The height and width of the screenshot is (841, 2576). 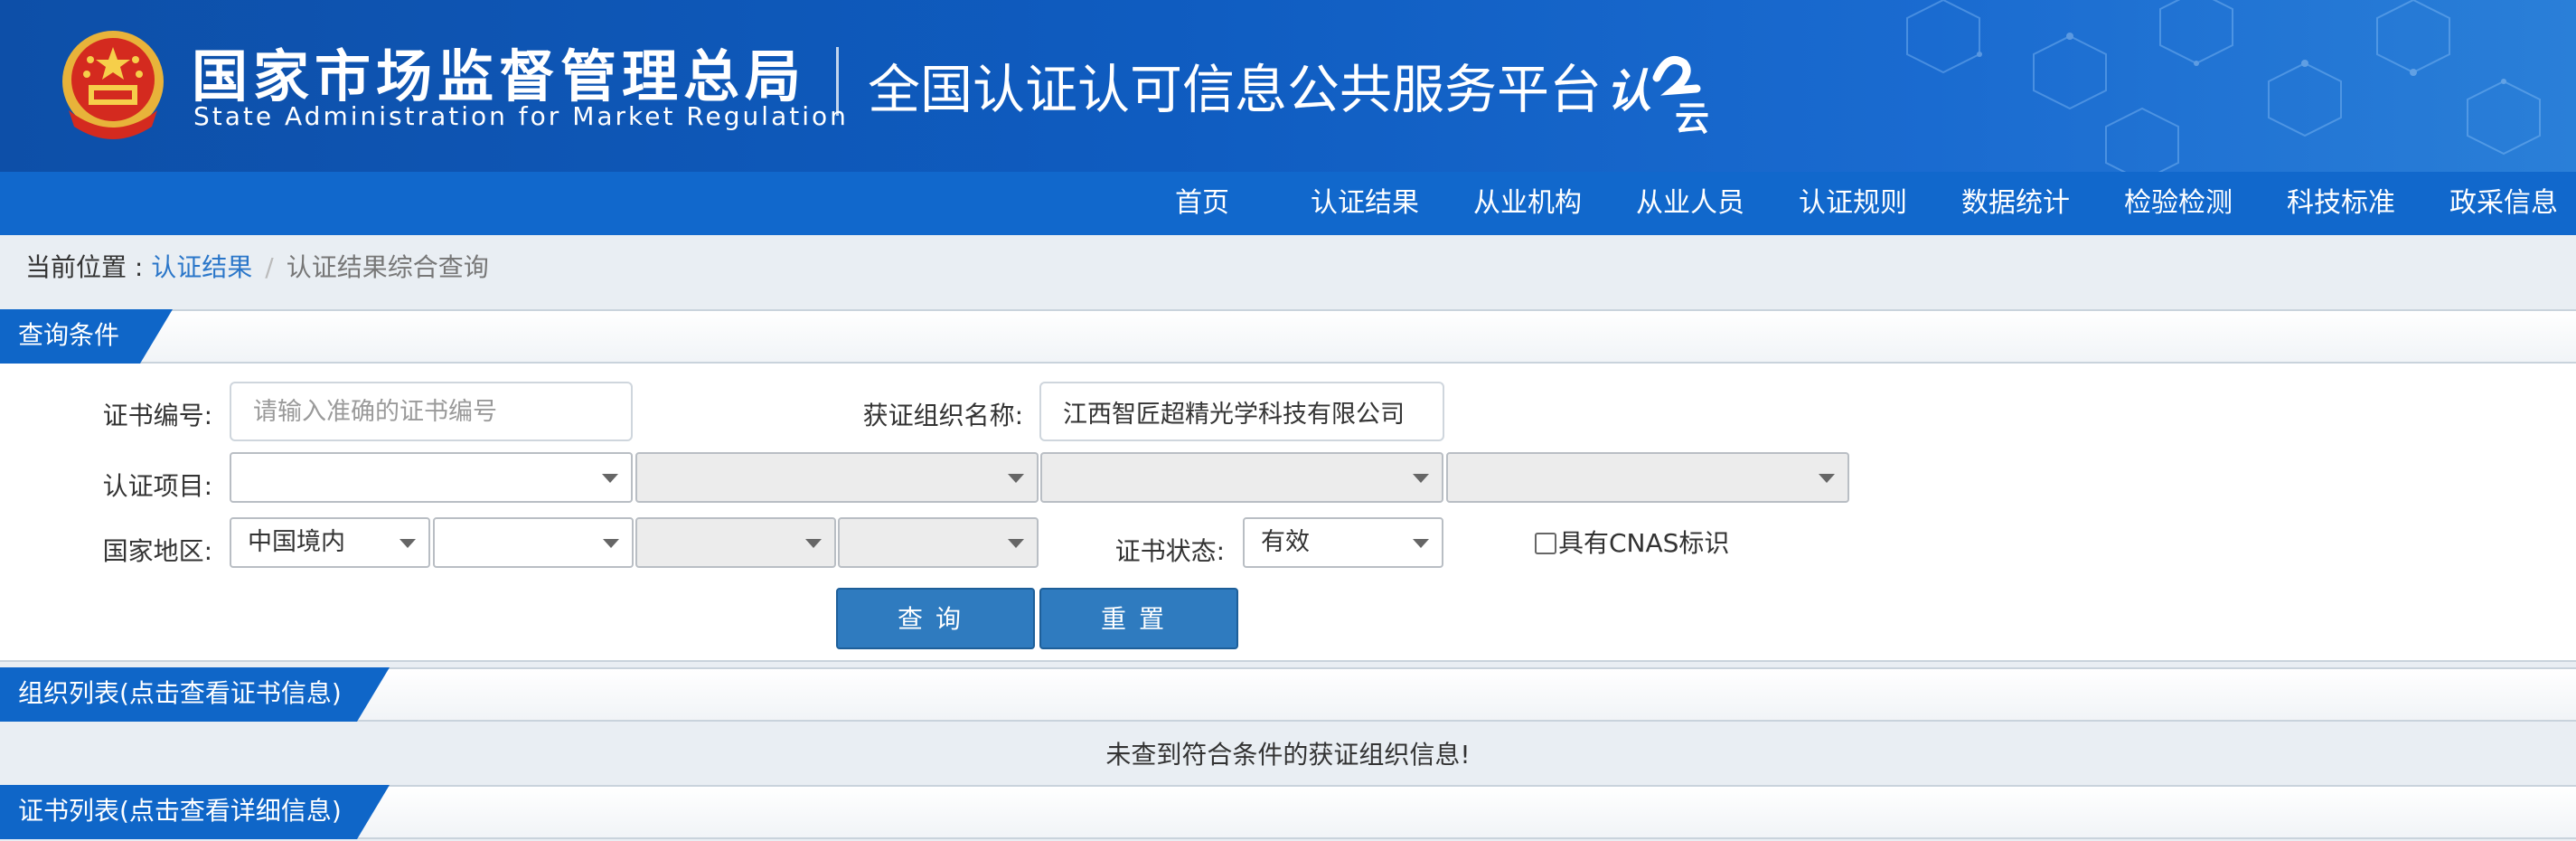 What do you see at coordinates (1235, 90) in the screenshot?
I see `platform-title: 全国认证认可信息公共服务平台` at bounding box center [1235, 90].